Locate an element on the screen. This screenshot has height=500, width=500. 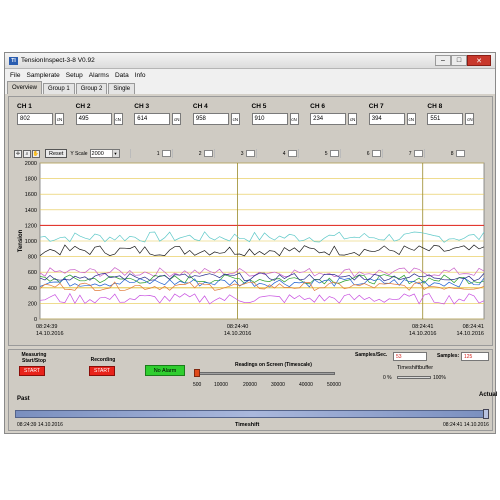
channel-value: 551 is located at coordinates (445, 119).